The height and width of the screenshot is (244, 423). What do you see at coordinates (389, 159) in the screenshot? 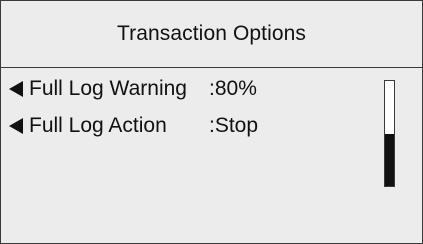
I see `scrollbar-thumb` at bounding box center [389, 159].